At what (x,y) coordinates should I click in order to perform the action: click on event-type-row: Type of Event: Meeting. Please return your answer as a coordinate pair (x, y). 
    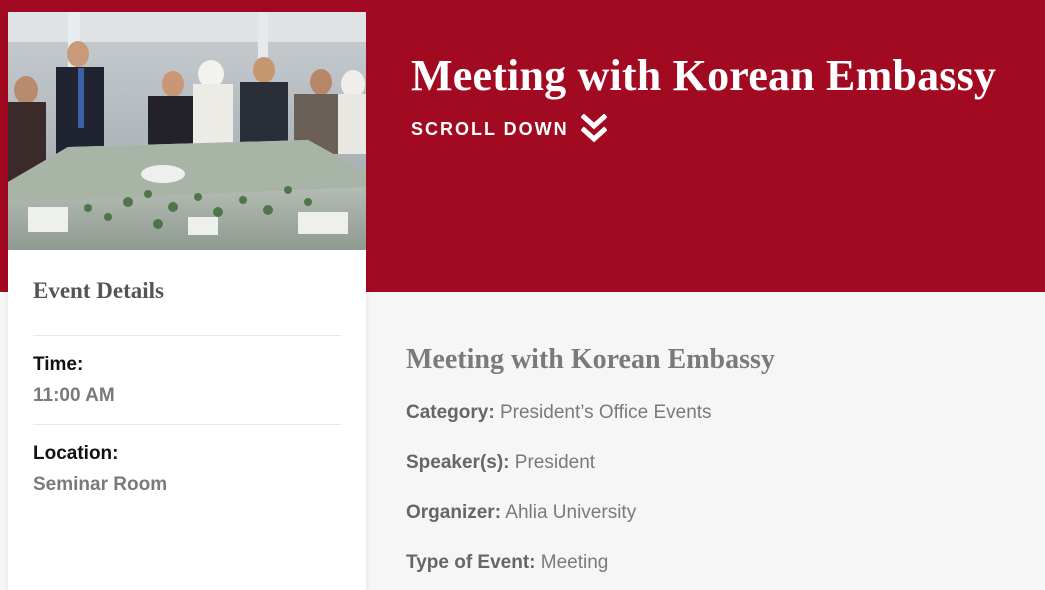
    Looking at the image, I should click on (507, 563).